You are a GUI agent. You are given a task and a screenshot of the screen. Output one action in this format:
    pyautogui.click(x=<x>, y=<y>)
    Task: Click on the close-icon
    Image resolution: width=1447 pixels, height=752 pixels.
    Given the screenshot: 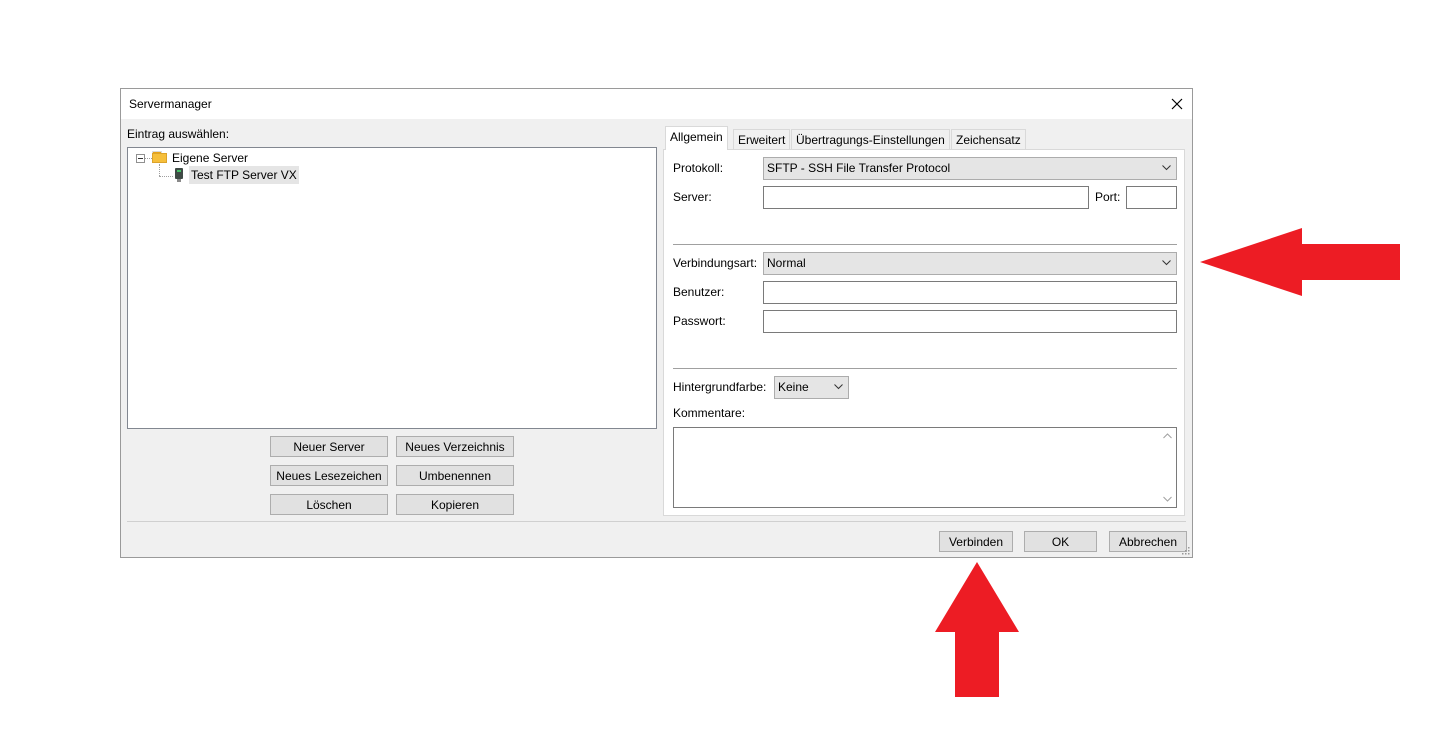 What is the action you would take?
    pyautogui.click(x=1177, y=104)
    